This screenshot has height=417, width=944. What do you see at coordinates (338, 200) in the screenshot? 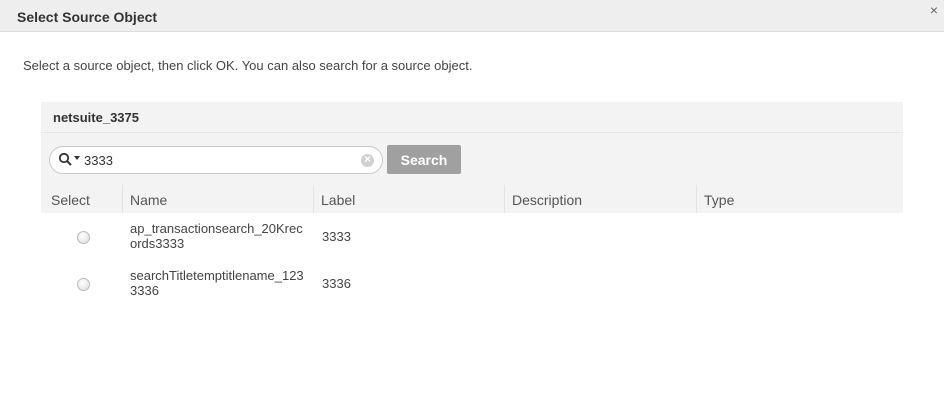
I see `column-header-label: Label` at bounding box center [338, 200].